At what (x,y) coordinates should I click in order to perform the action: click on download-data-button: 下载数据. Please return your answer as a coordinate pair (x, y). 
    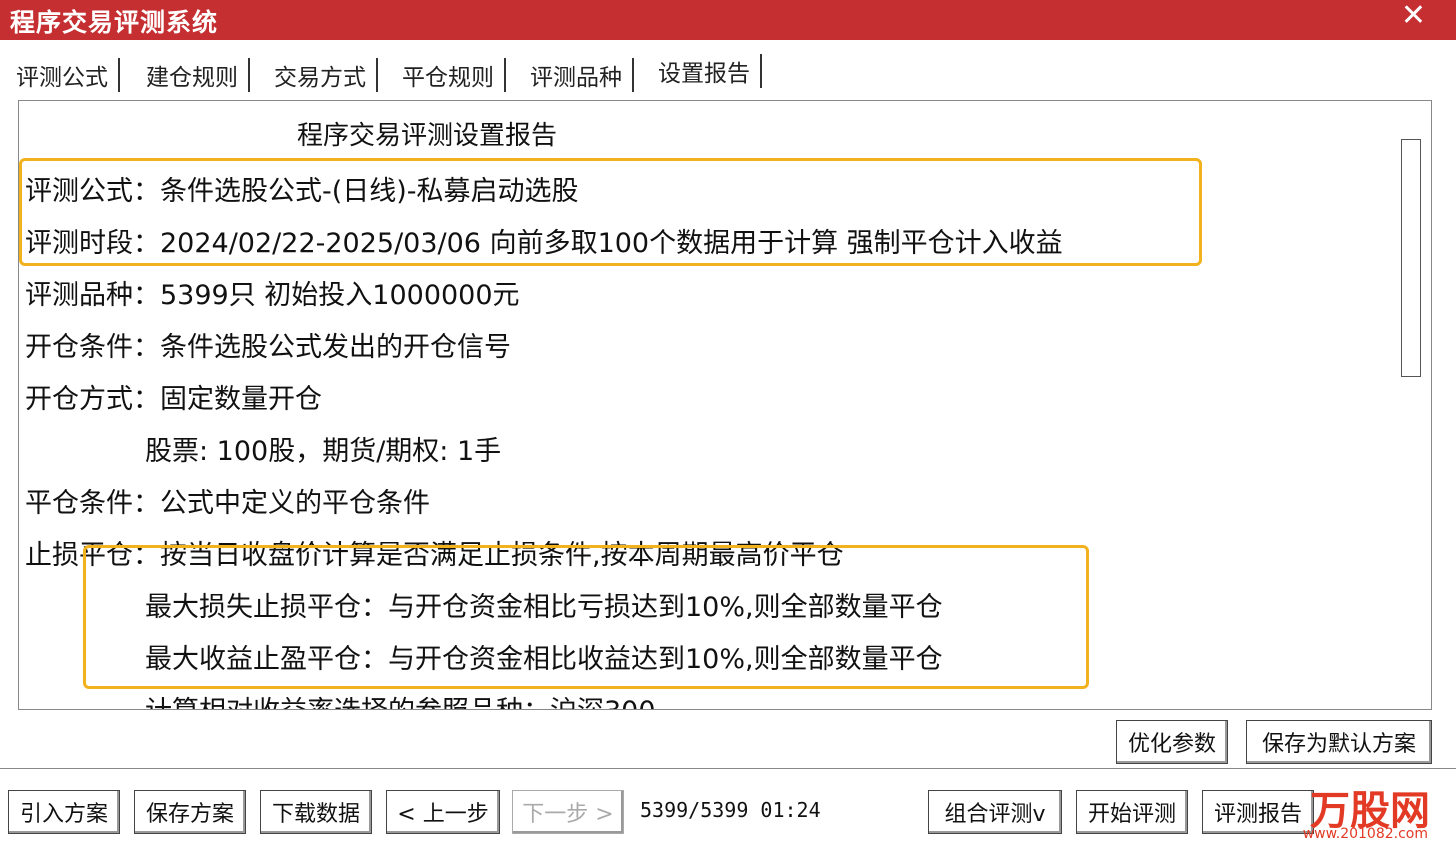
    Looking at the image, I should click on (316, 812).